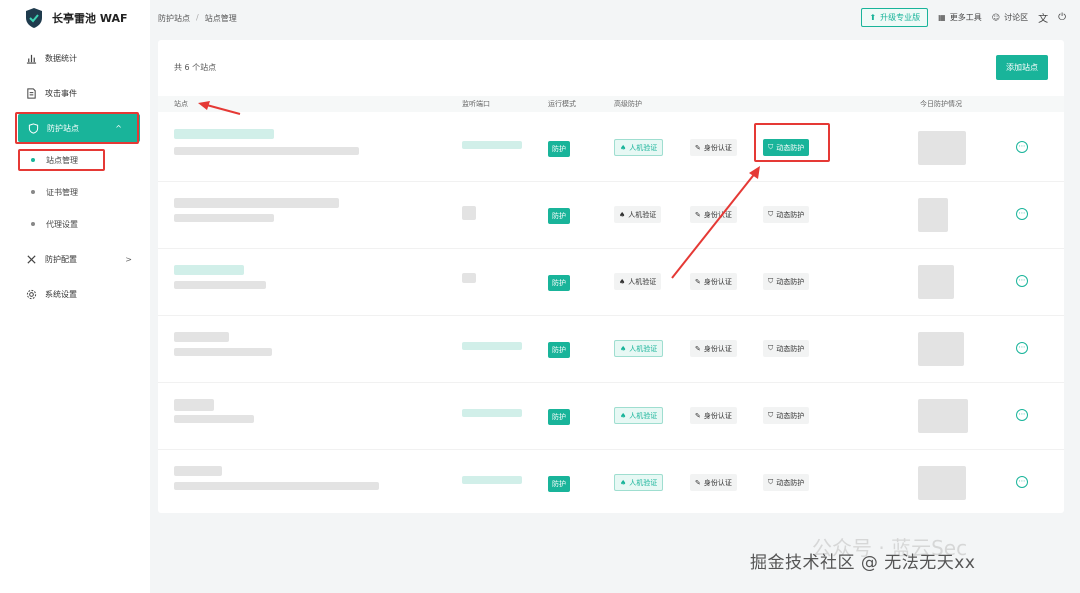  I want to click on sidebar-item-system-settings: 系统设置, so click(75, 294).